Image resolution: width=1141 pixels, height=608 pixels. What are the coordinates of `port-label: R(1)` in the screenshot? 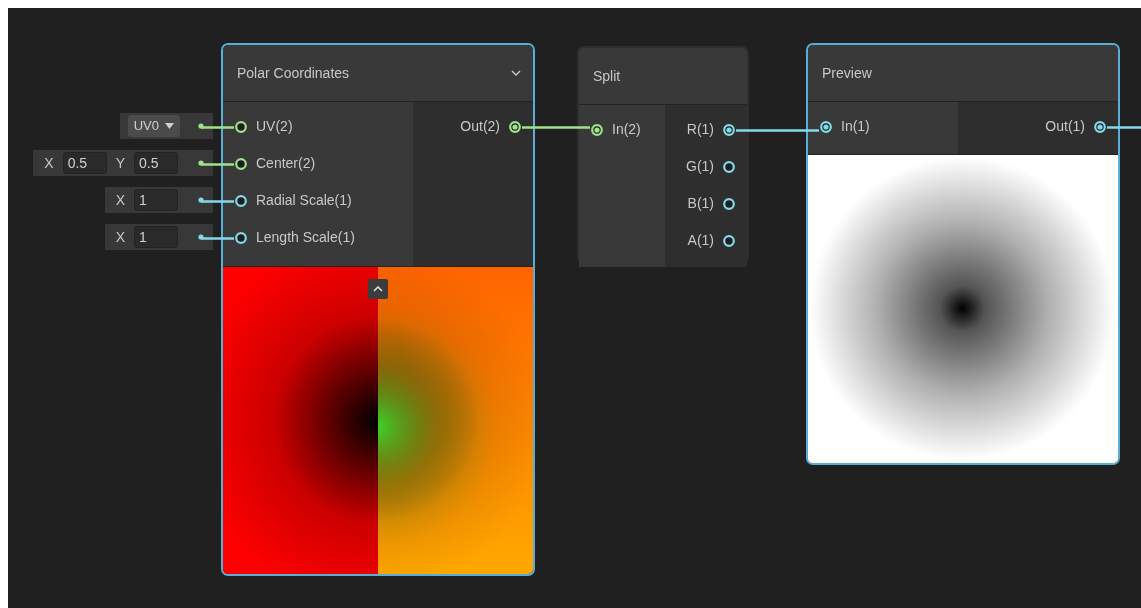 It's located at (700, 129).